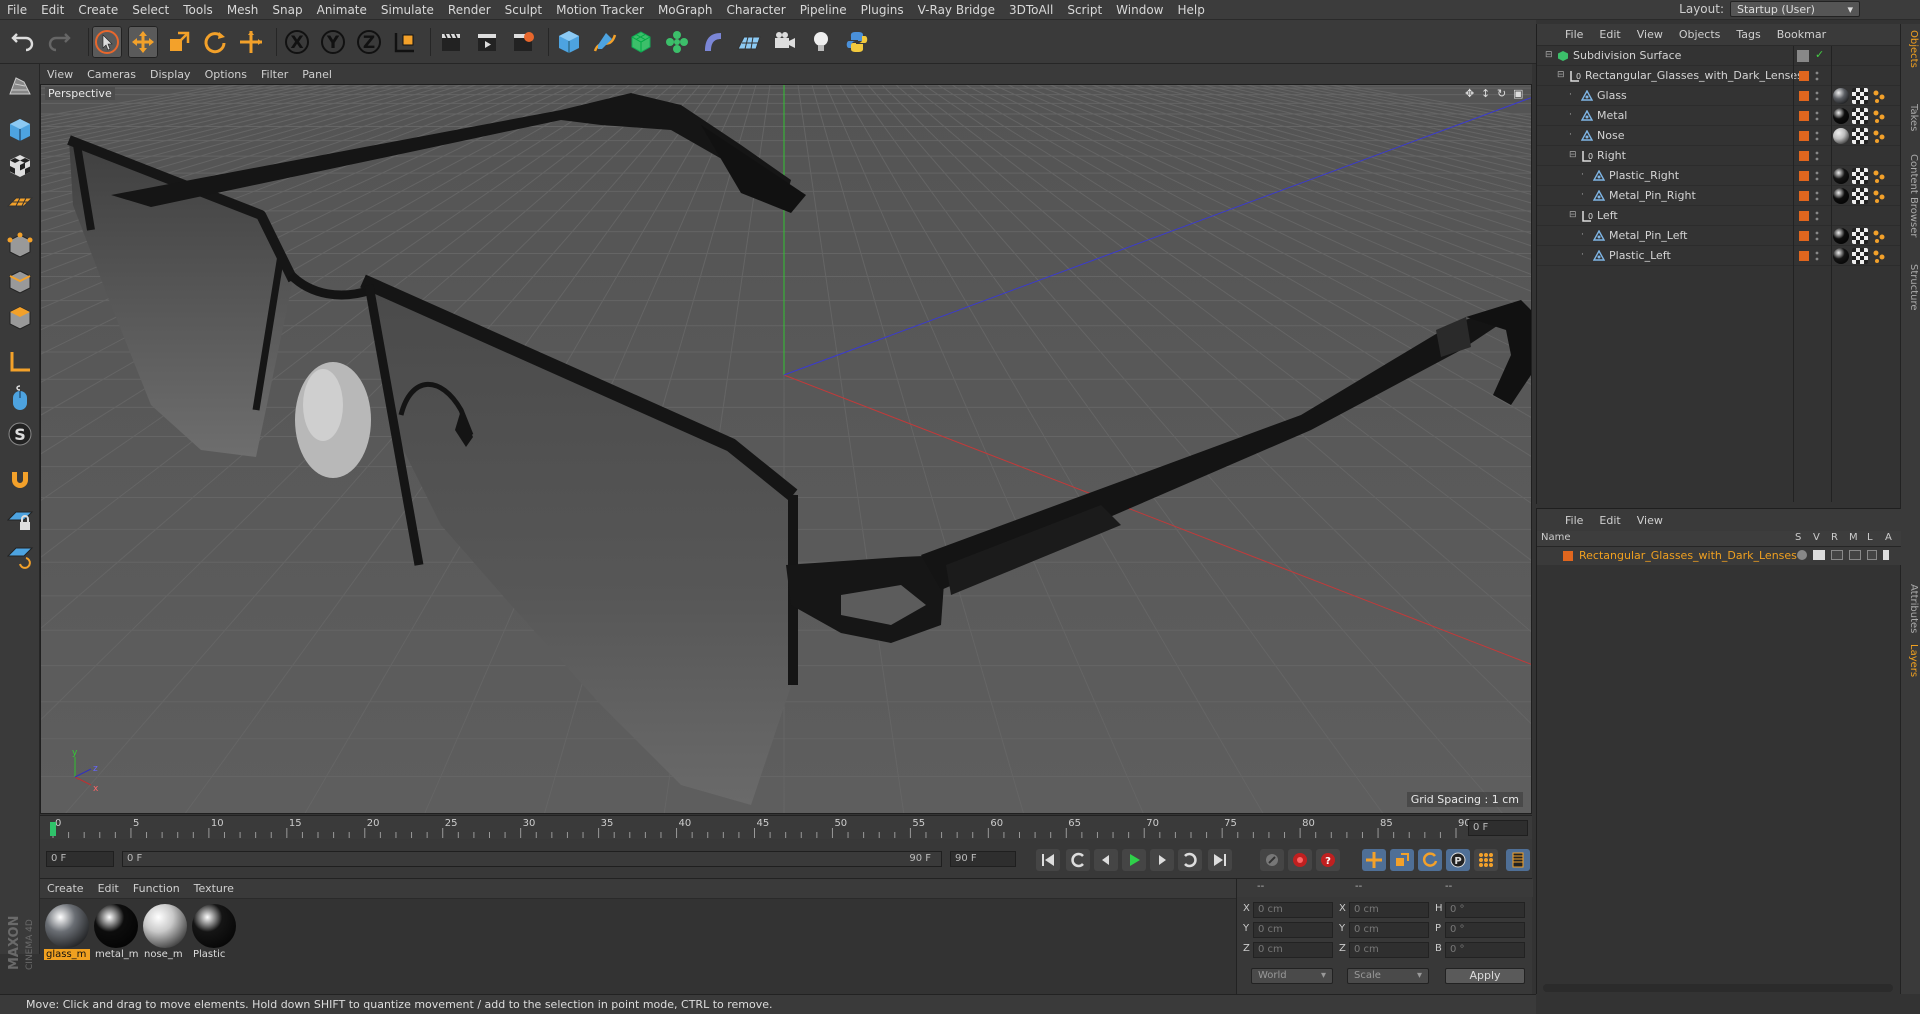 This screenshot has width=1920, height=1014. What do you see at coordinates (1719, 216) in the screenshot?
I see `object-row: 0 ⊟ Left` at bounding box center [1719, 216].